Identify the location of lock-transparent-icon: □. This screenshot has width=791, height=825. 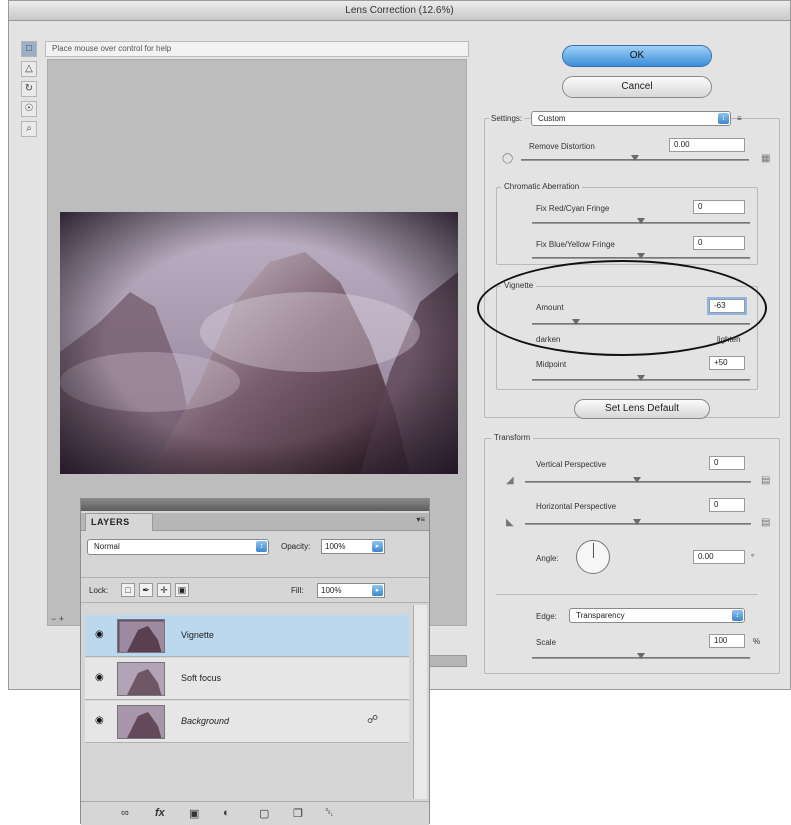
(128, 590).